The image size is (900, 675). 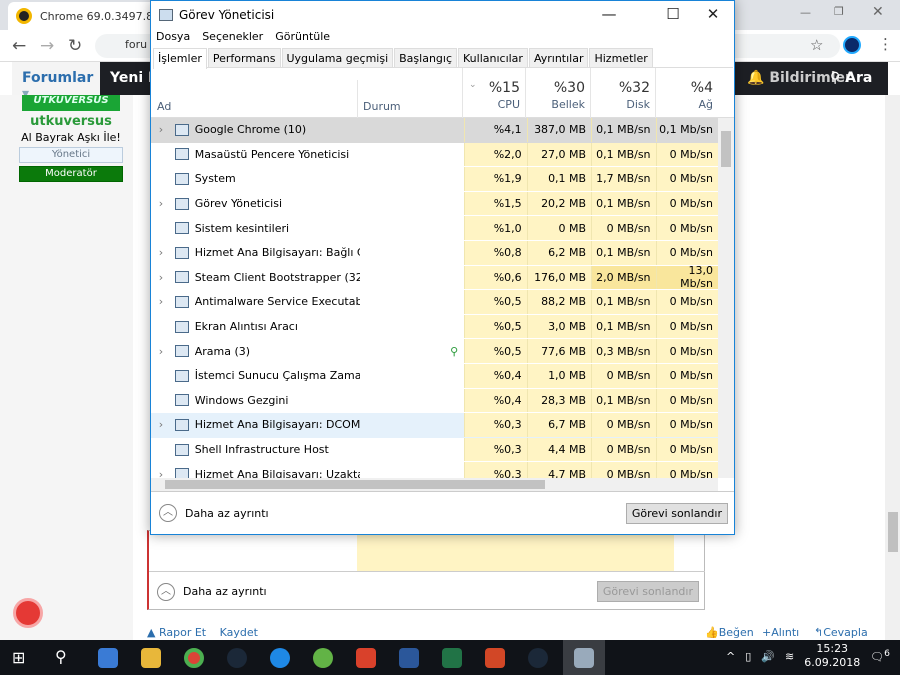 I want to click on col-memory: %30 Bellek, so click(x=557, y=93).